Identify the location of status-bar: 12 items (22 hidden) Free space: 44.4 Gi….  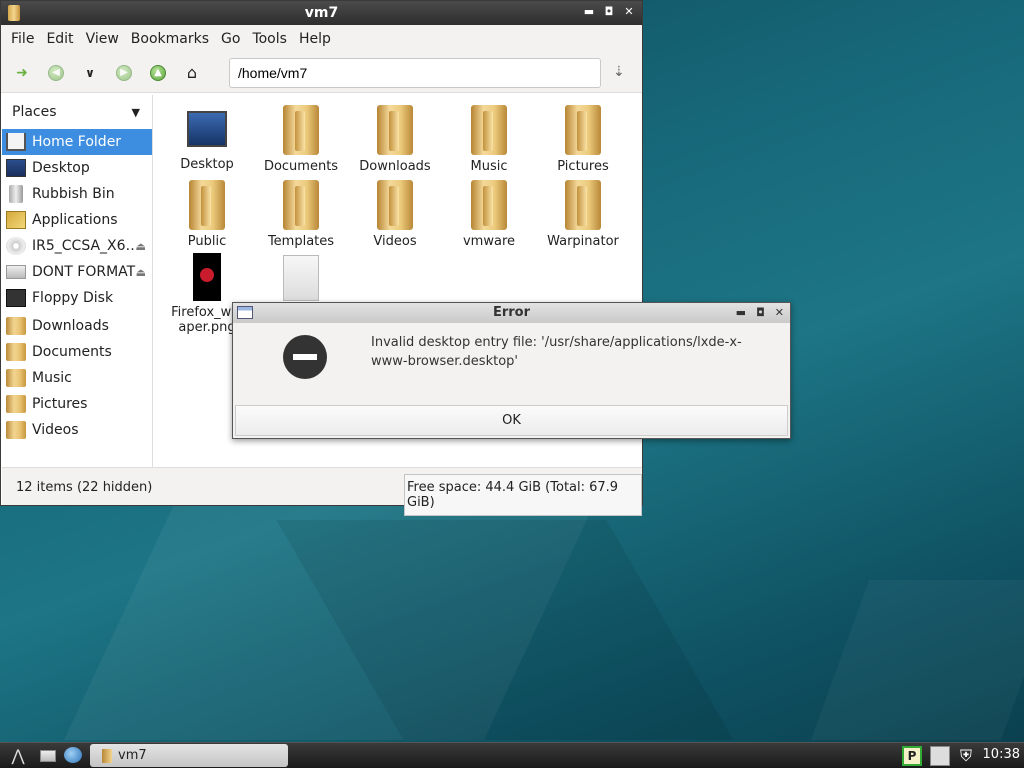
(322, 491).